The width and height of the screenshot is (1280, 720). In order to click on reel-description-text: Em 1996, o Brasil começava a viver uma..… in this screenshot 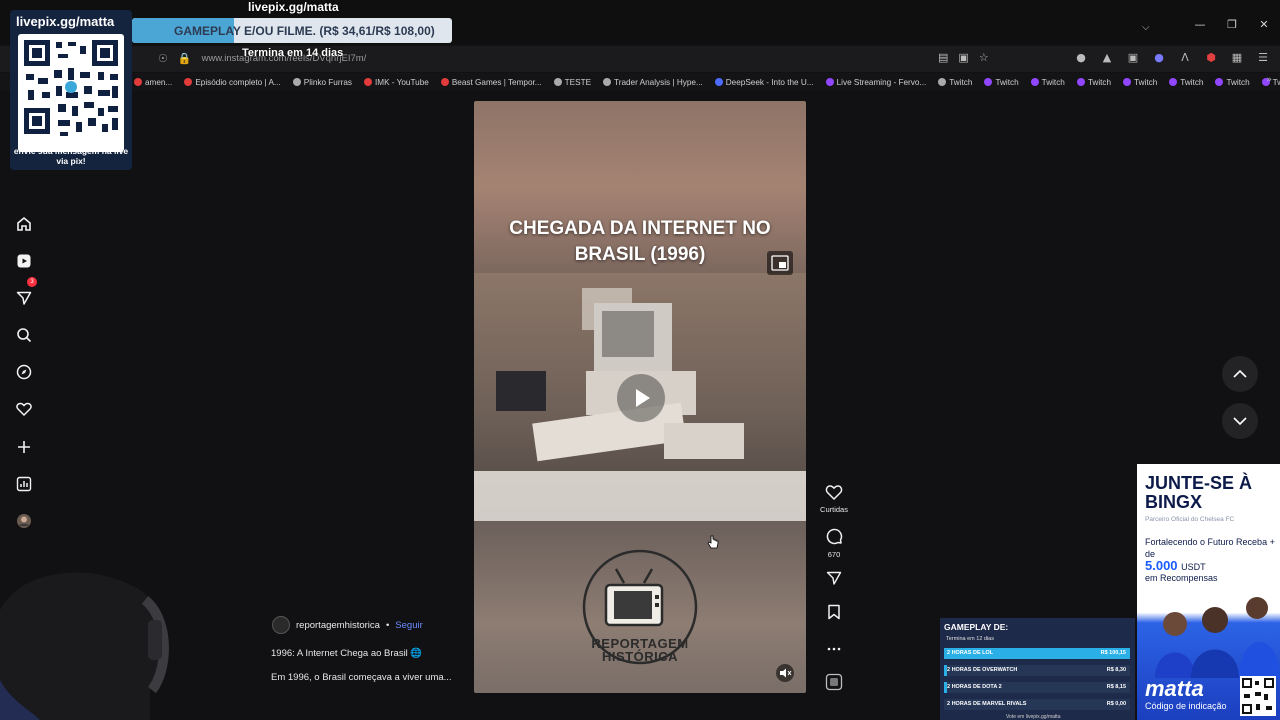, I will do `click(361, 677)`.